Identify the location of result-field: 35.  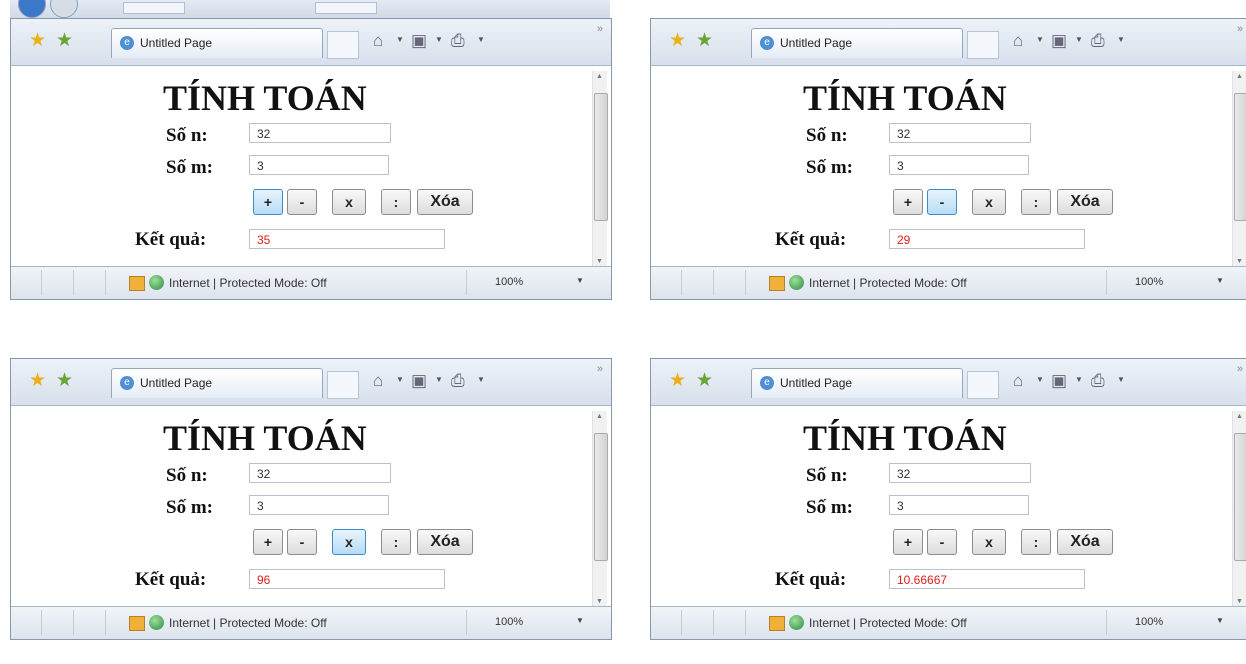
(347, 239).